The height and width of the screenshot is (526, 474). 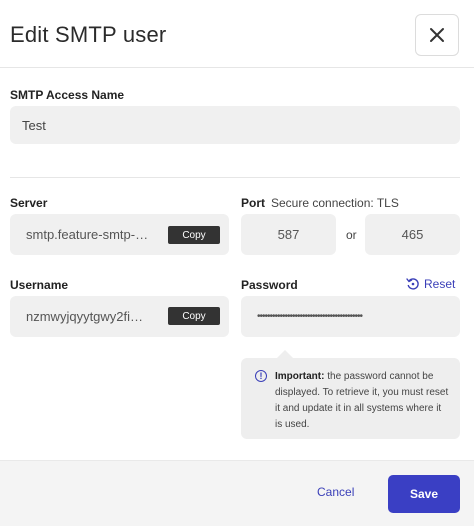 What do you see at coordinates (261, 376) in the screenshot?
I see `info-icon: !` at bounding box center [261, 376].